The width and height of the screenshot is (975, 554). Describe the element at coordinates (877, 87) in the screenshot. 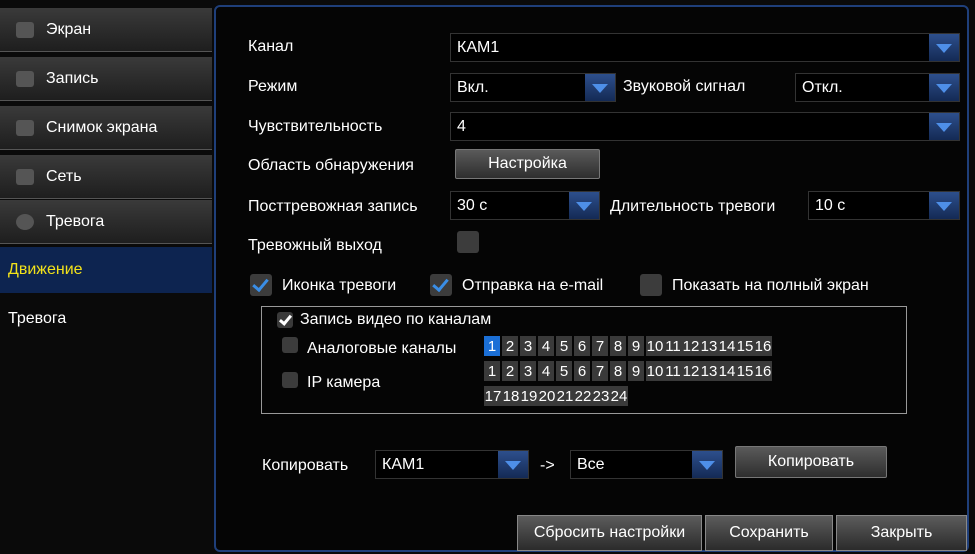

I see `buzzer-select: Откл.` at that location.